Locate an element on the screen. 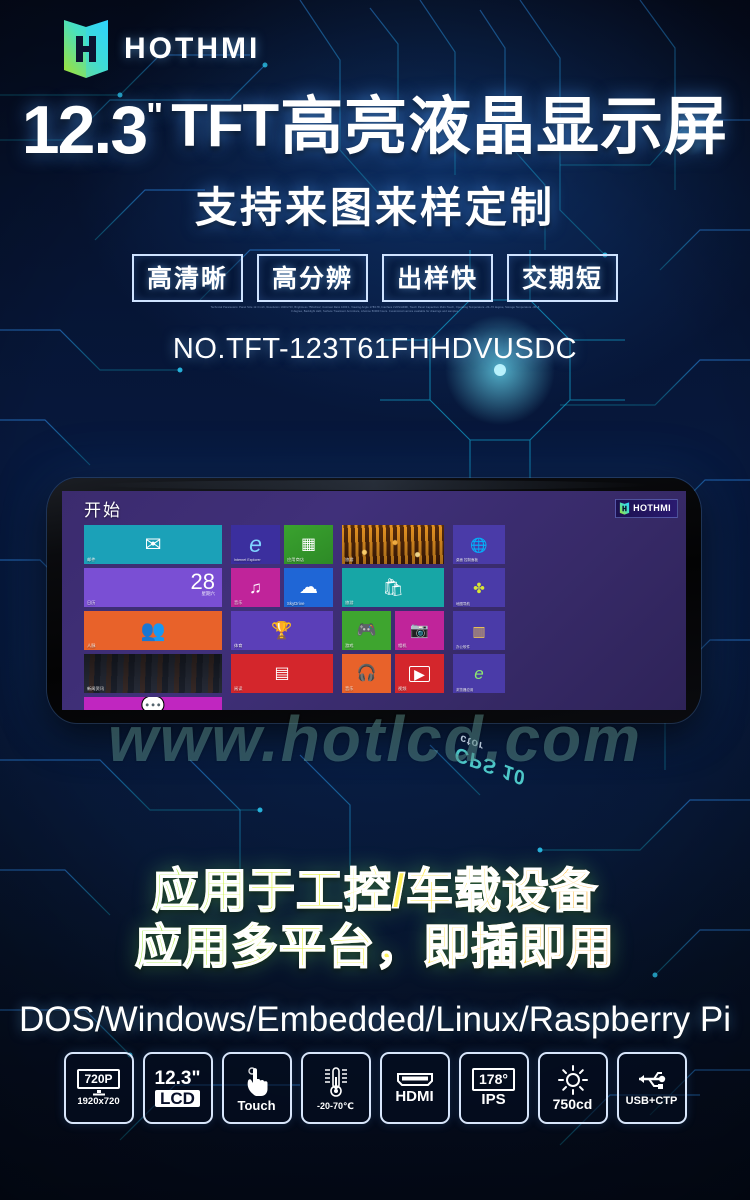  headline-size: 12.3 is located at coordinates (84, 130).